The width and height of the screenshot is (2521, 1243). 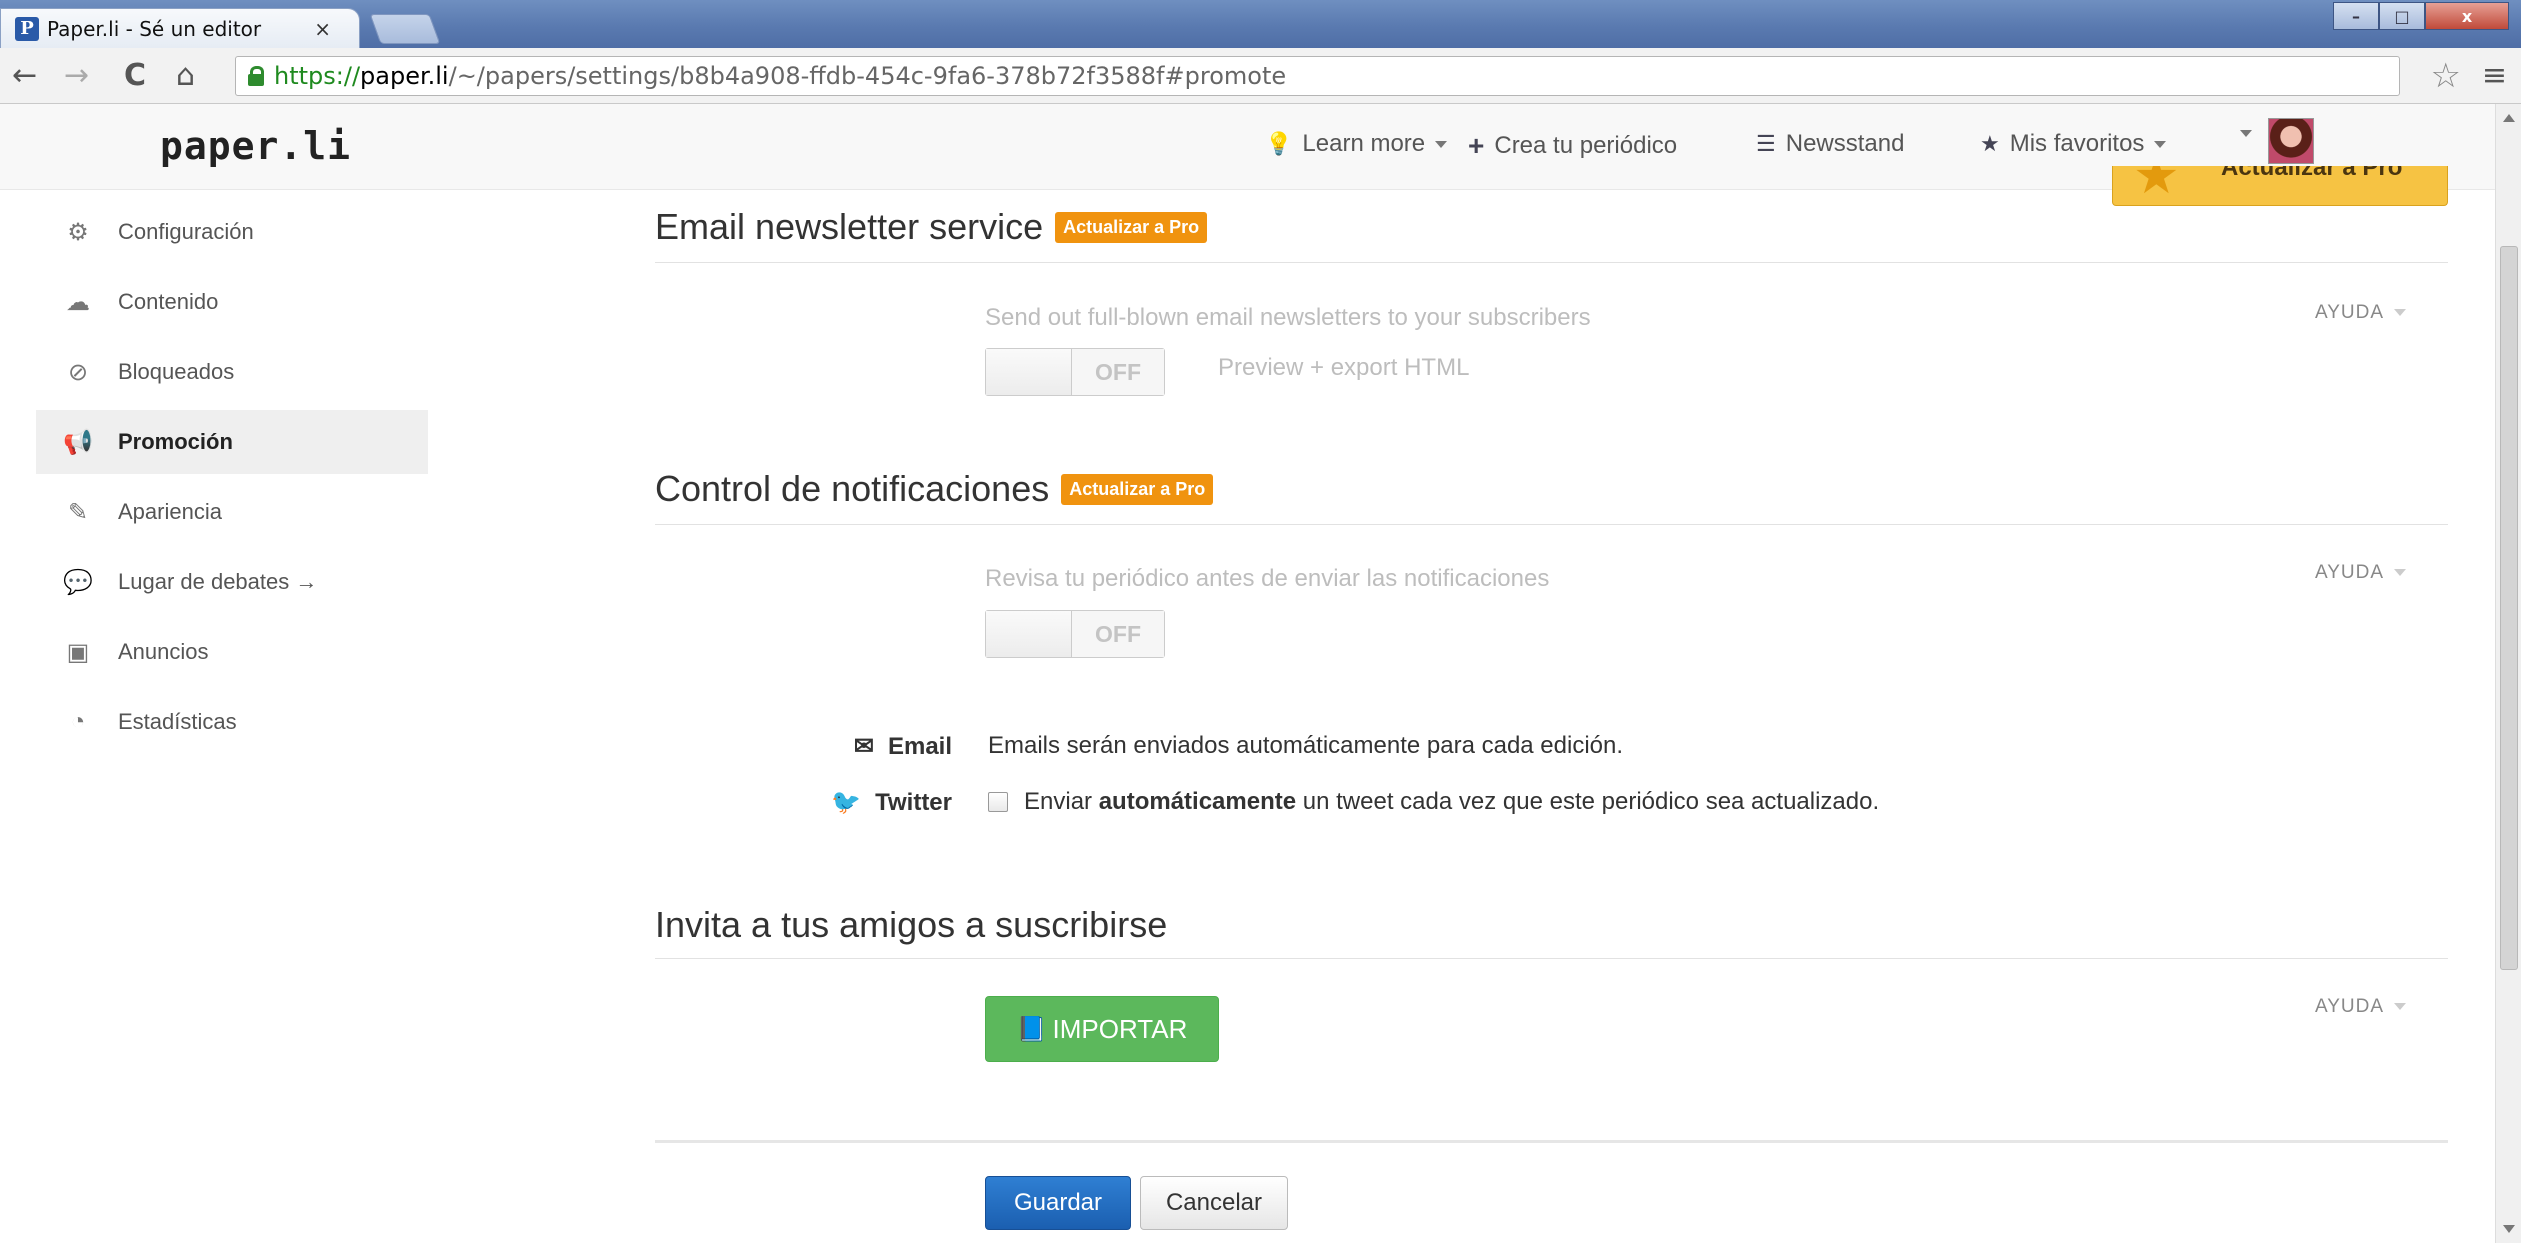 What do you see at coordinates (232, 652) in the screenshot?
I see `sidebar-item-anuncios: ▣ Anuncios` at bounding box center [232, 652].